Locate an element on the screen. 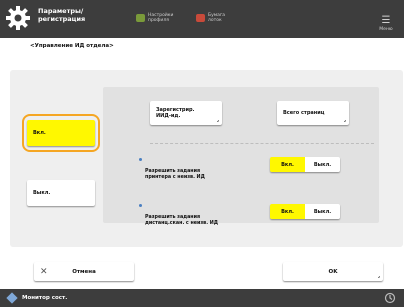  status-monitor-icon is located at coordinates (12, 298).